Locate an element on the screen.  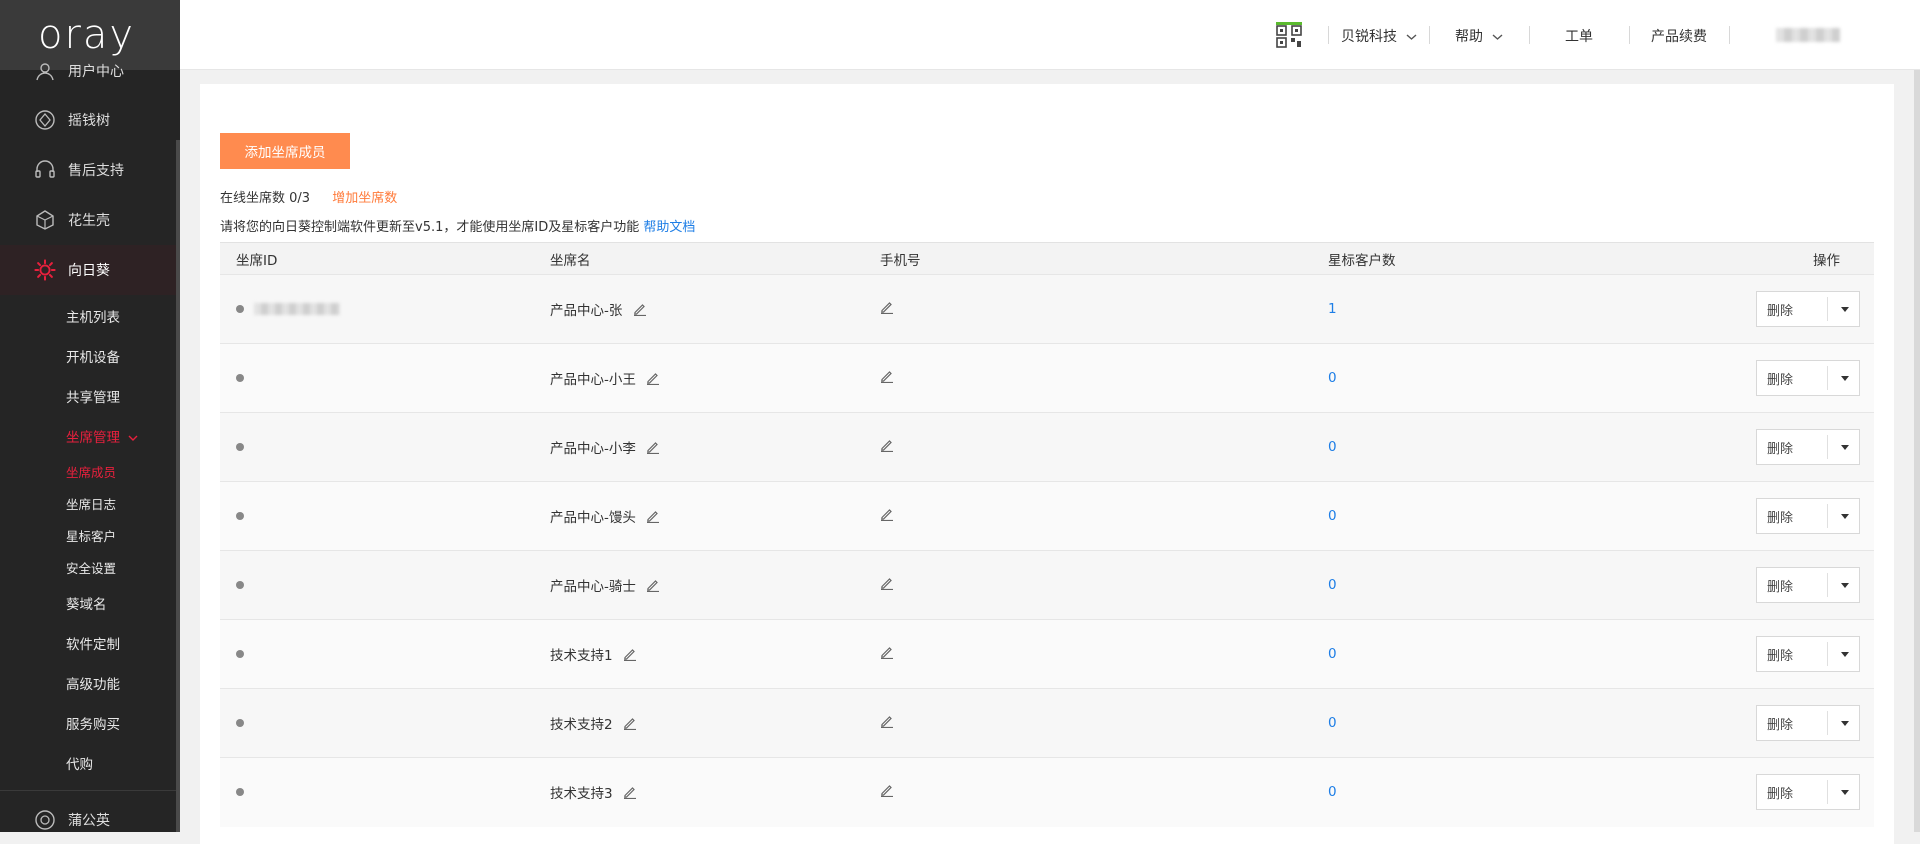
nav-share-management: 共享管理 is located at coordinates (93, 396).